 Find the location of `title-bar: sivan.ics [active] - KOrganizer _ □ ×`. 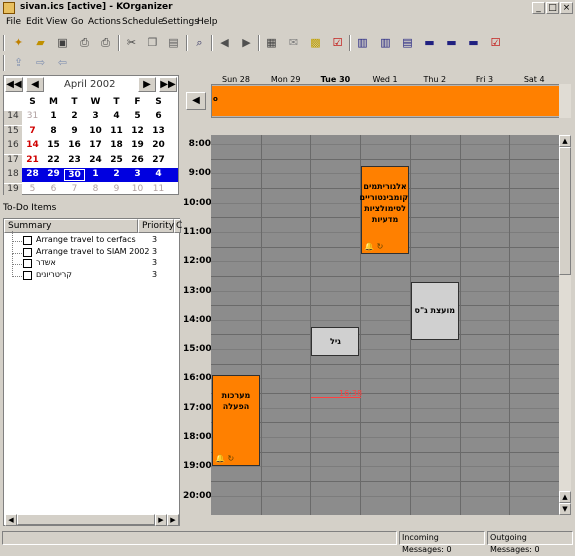

title-bar: sivan.ics [active] - KOrganizer _ □ × is located at coordinates (287, 8).